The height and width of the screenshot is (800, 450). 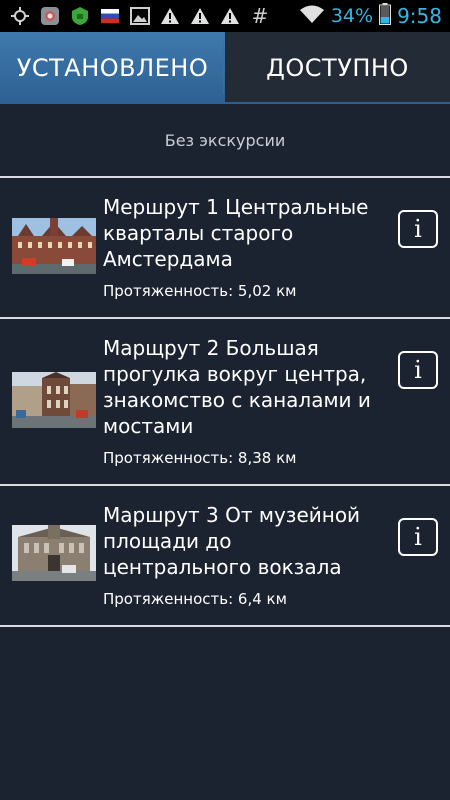 What do you see at coordinates (260, 16) in the screenshot?
I see `hash-icon: #` at bounding box center [260, 16].